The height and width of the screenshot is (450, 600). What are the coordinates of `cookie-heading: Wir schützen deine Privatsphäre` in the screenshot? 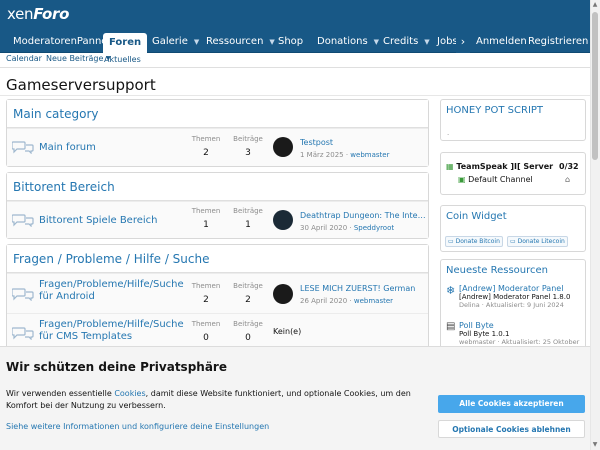 It's located at (116, 367).